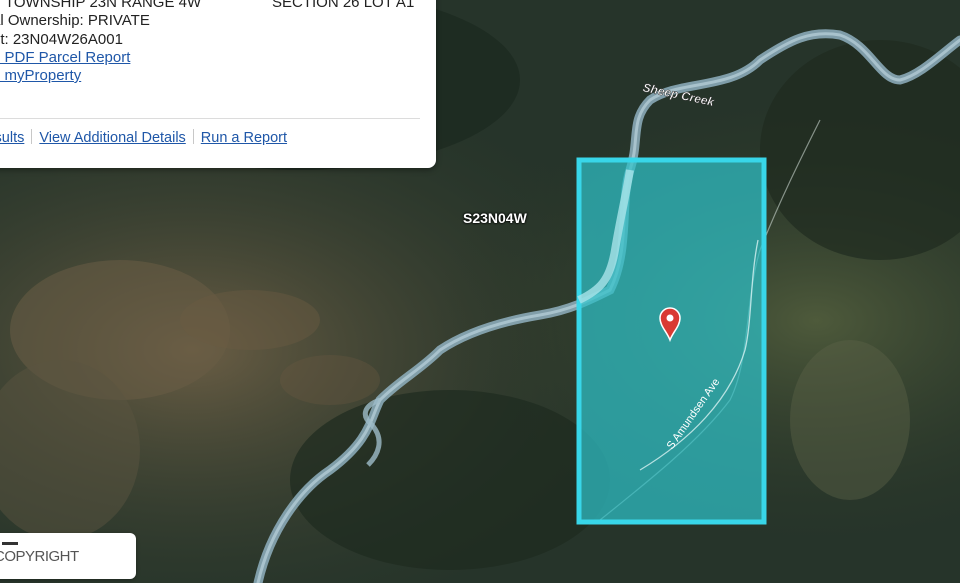  Describe the element at coordinates (12, 138) in the screenshot. I see `results-link: Results` at that location.